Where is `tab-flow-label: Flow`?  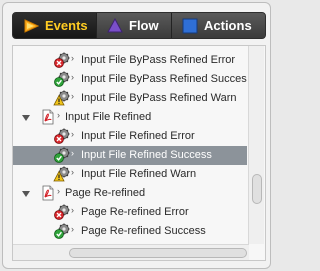 tab-flow-label: Flow is located at coordinates (144, 25).